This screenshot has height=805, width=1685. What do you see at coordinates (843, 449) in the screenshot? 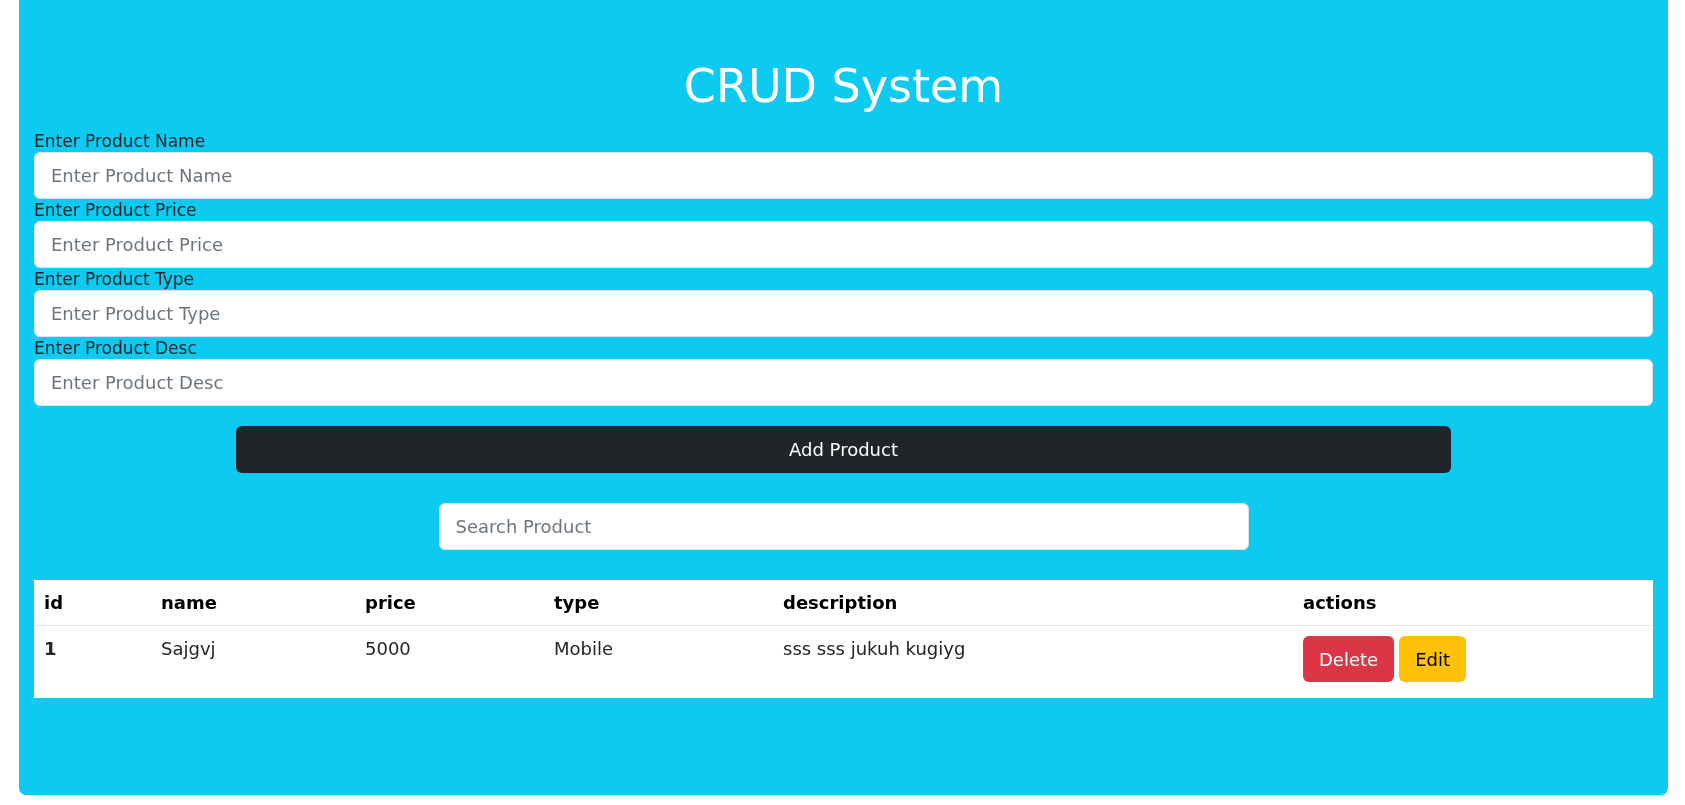
I see `add-button: Add Product` at bounding box center [843, 449].